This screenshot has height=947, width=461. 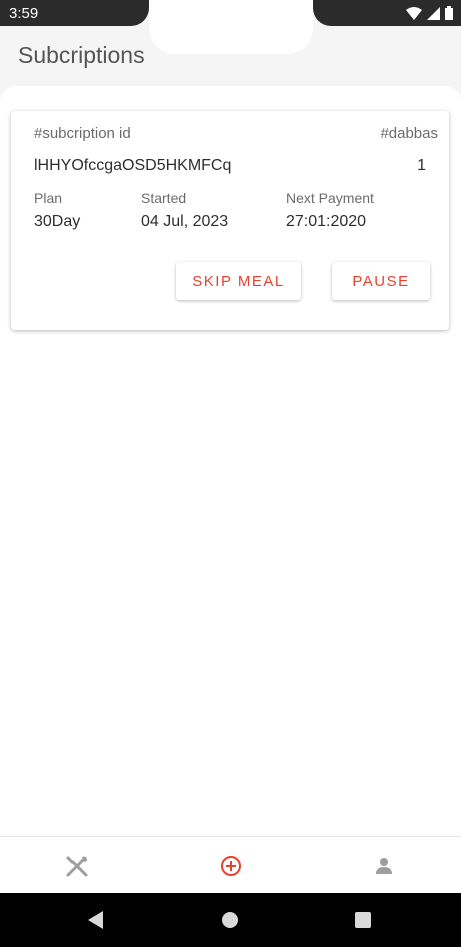 What do you see at coordinates (82, 133) in the screenshot?
I see `subscription-id-label: #subcription id` at bounding box center [82, 133].